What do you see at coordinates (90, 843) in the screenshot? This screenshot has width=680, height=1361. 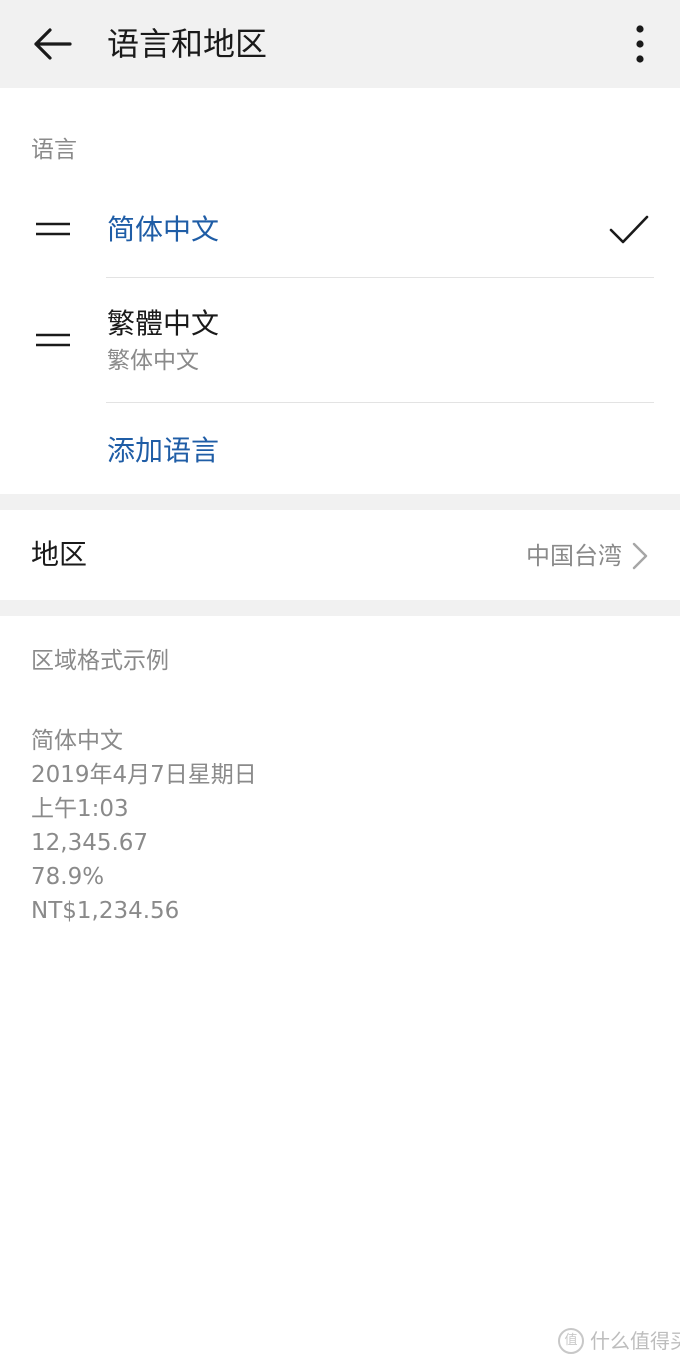 I see `example-number: 12,345.67` at bounding box center [90, 843].